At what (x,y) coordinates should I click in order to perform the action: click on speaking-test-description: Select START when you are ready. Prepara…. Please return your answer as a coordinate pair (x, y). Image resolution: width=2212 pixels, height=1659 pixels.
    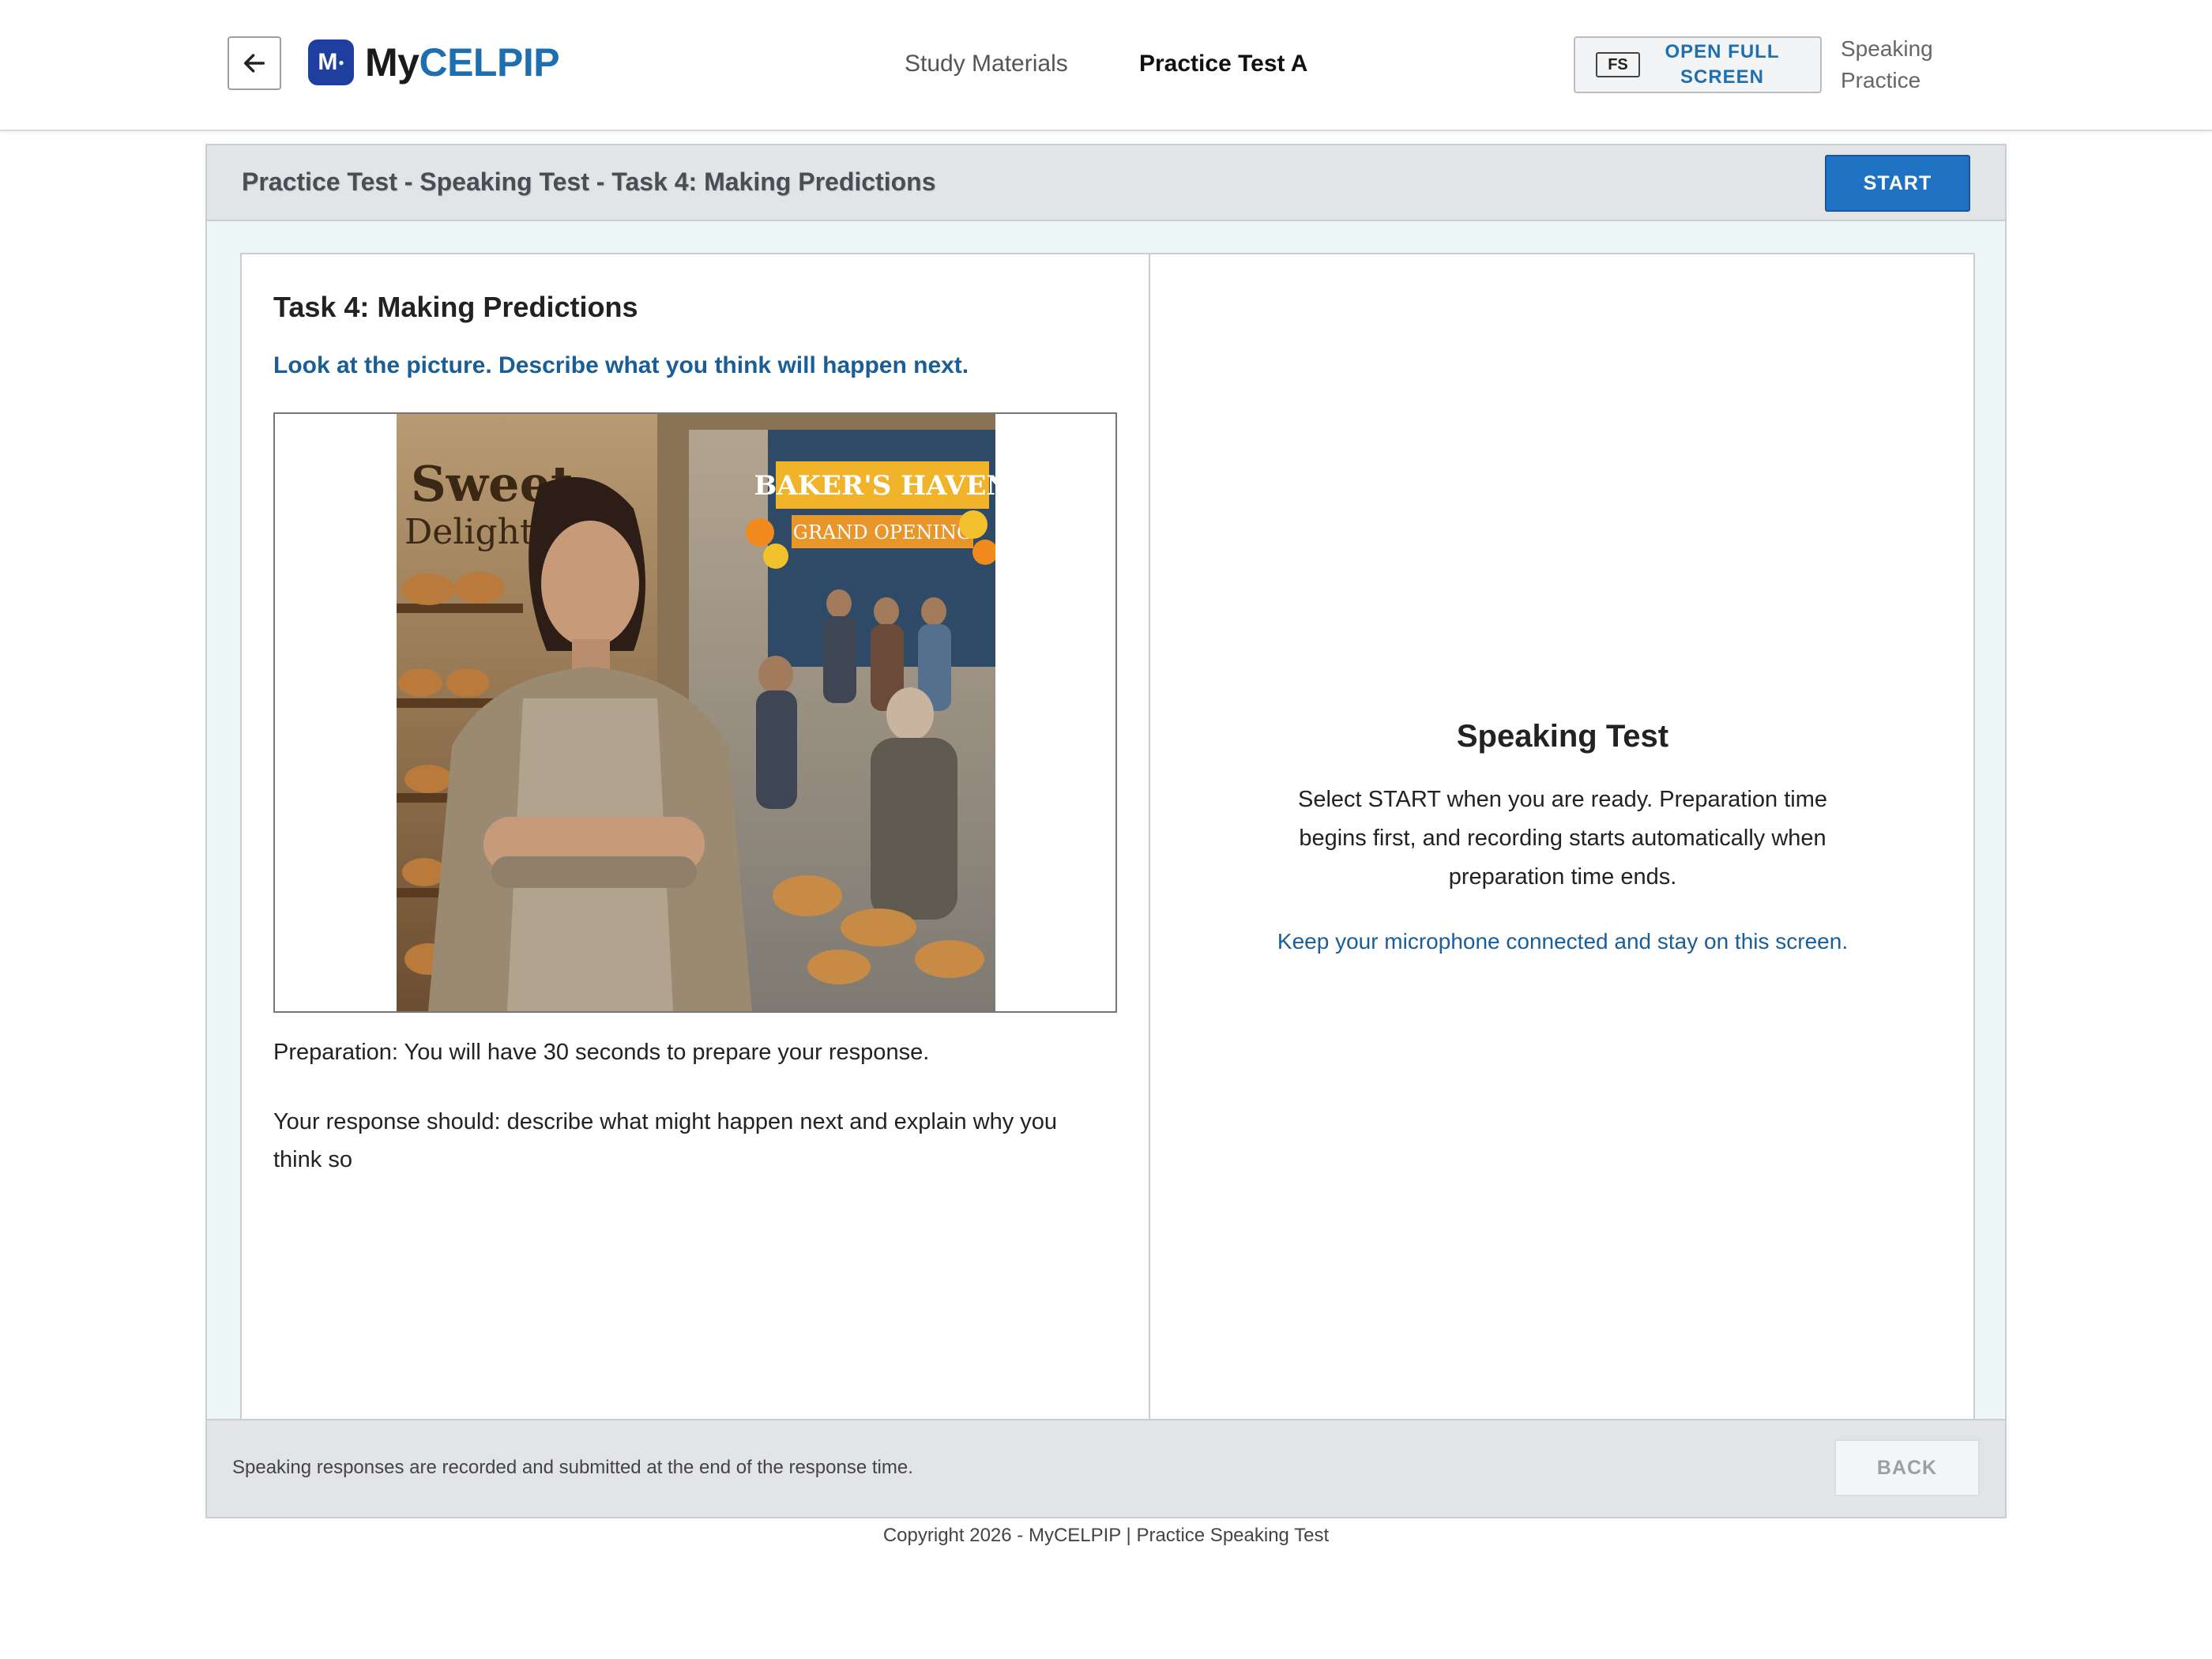
    Looking at the image, I should click on (1562, 838).